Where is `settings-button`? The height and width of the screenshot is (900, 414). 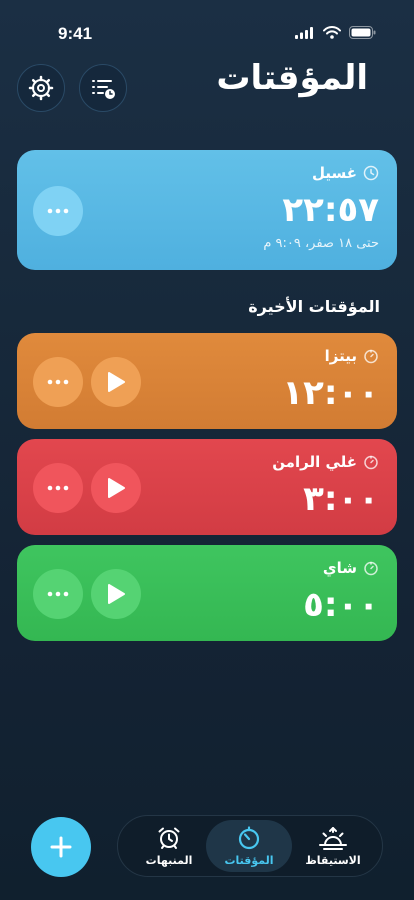
settings-button is located at coordinates (41, 88).